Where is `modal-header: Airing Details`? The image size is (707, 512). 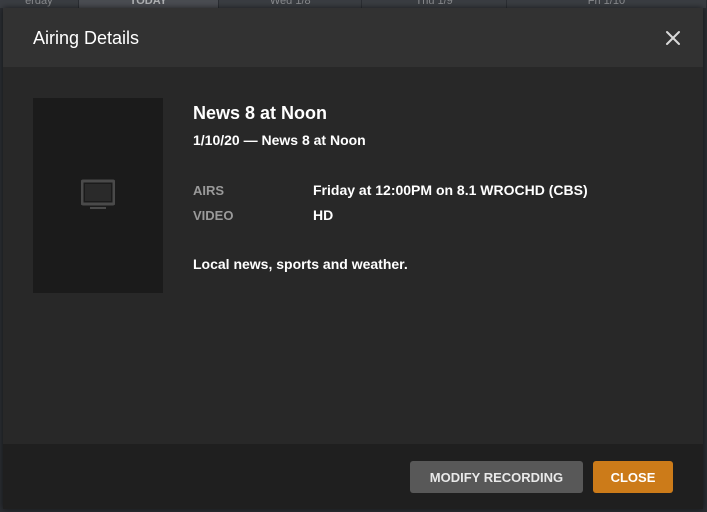
modal-header: Airing Details is located at coordinates (353, 37).